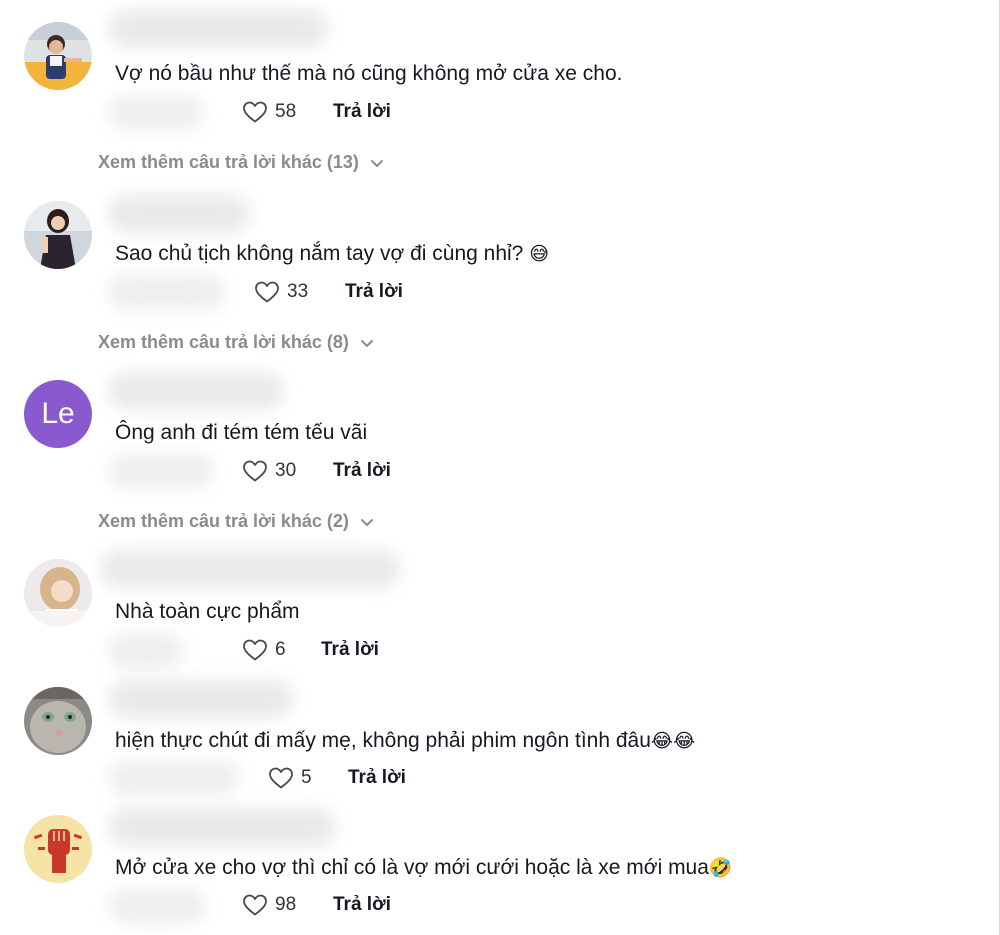  Describe the element at coordinates (281, 292) in the screenshot. I see `like-button: 33` at that location.